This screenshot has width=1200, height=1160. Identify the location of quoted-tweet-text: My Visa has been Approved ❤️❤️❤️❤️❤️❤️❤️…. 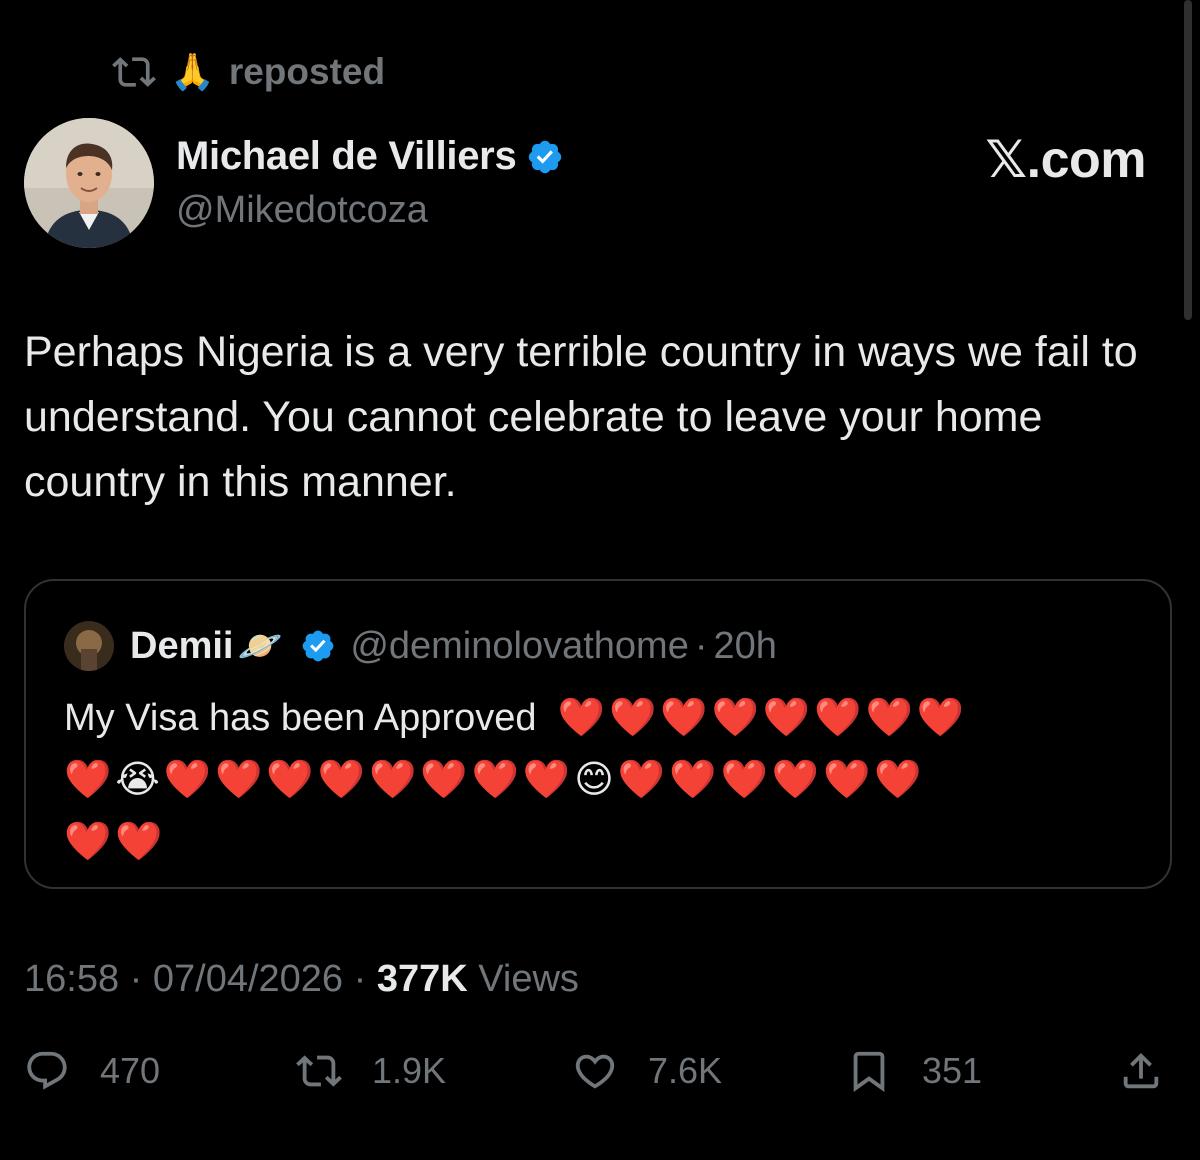
(609, 780).